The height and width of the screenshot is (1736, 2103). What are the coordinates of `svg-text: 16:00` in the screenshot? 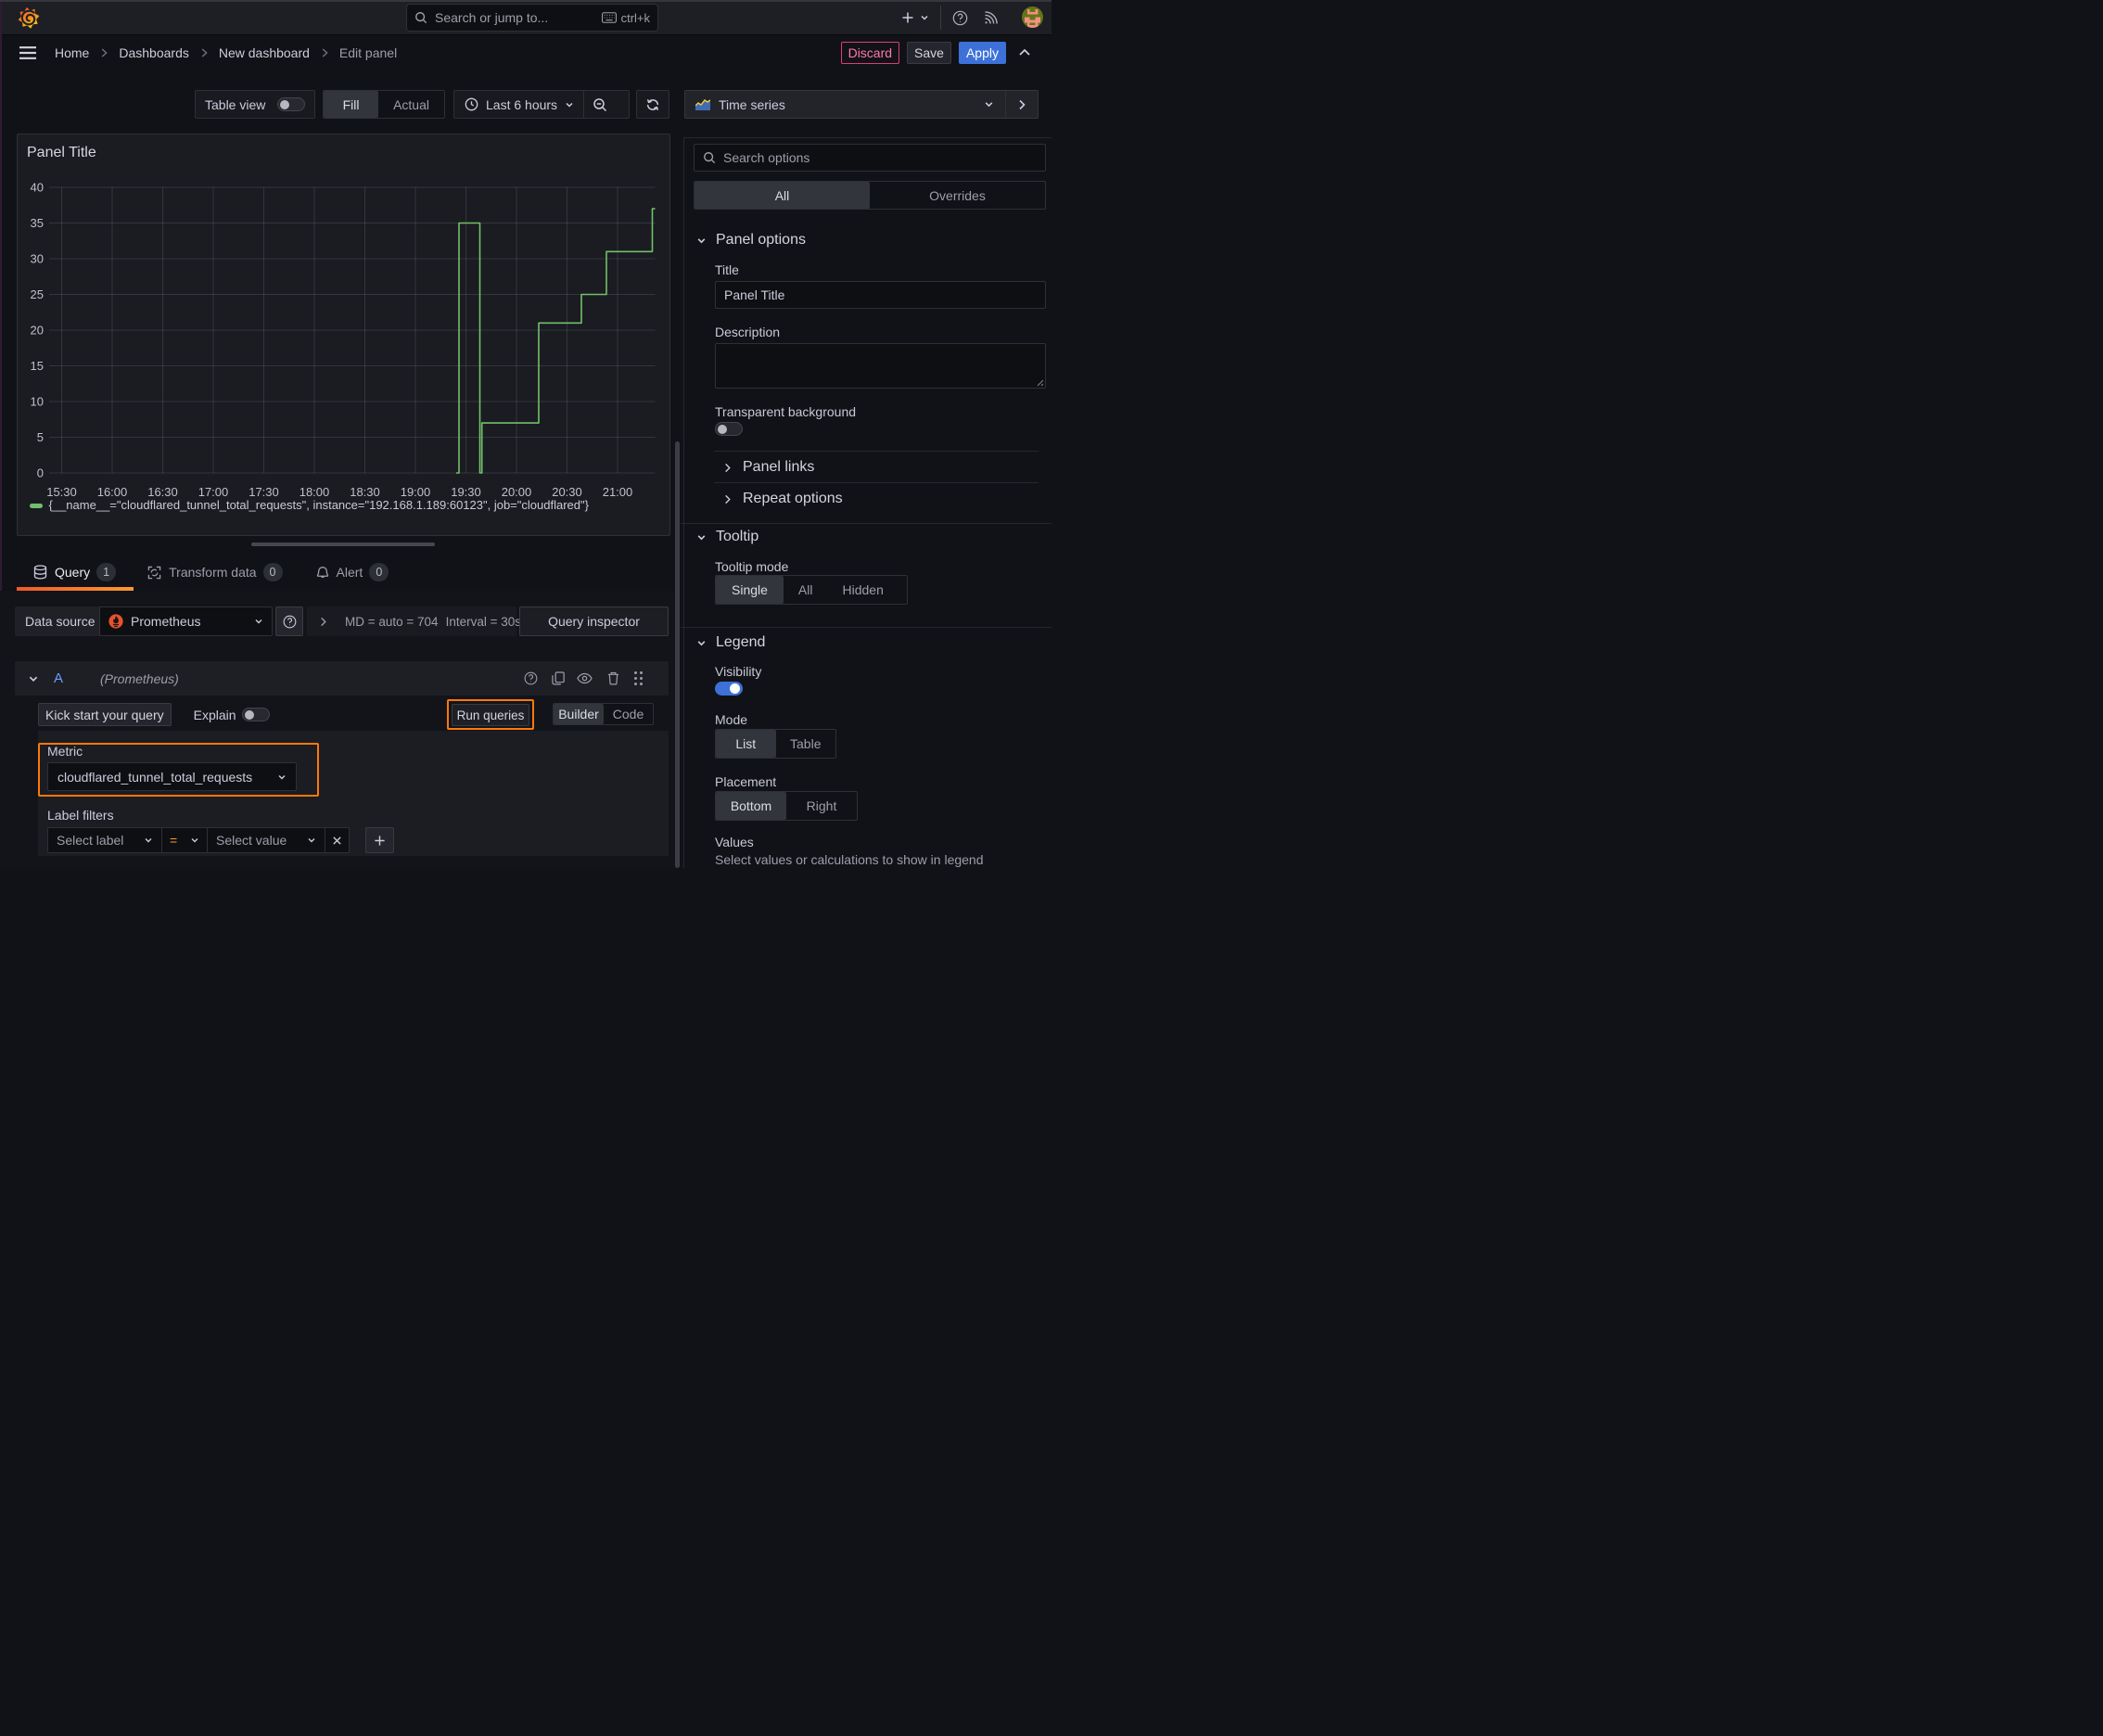 It's located at (112, 492).